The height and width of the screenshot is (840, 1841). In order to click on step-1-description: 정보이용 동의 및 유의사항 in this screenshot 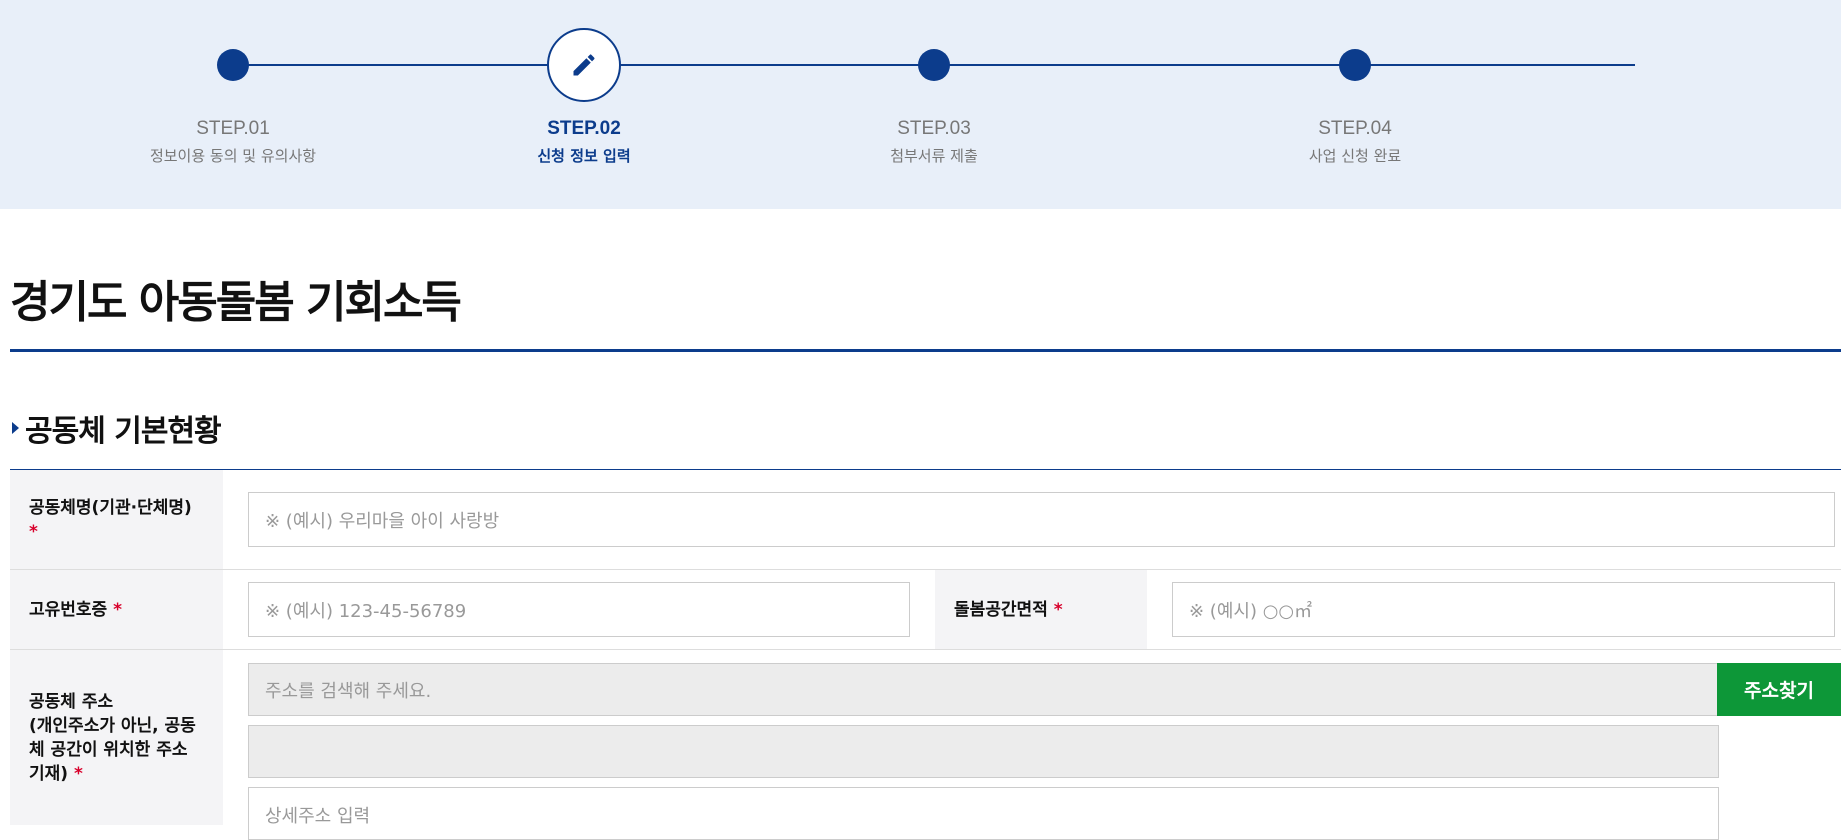, I will do `click(233, 156)`.